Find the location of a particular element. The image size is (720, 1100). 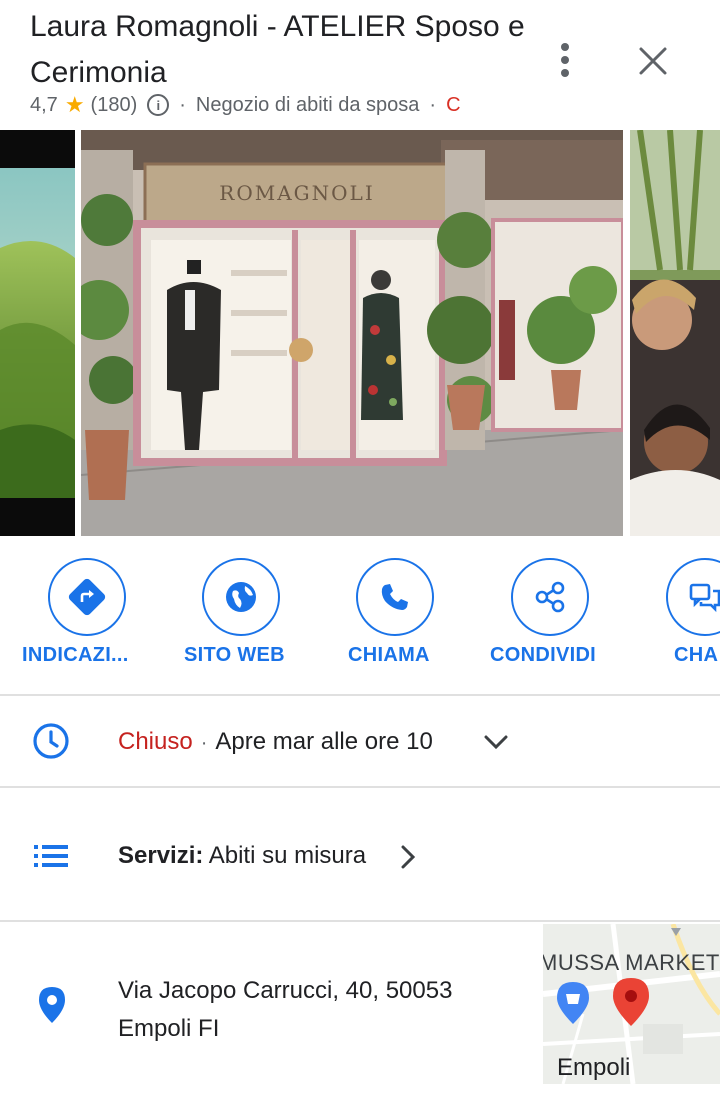

chat-label: CHA is located at coordinates (696, 655).